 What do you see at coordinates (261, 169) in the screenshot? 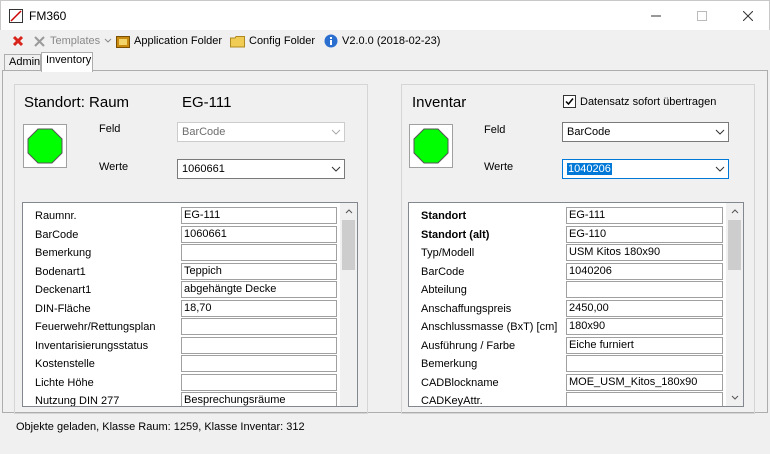
I see `room-werte-select: 1060661` at bounding box center [261, 169].